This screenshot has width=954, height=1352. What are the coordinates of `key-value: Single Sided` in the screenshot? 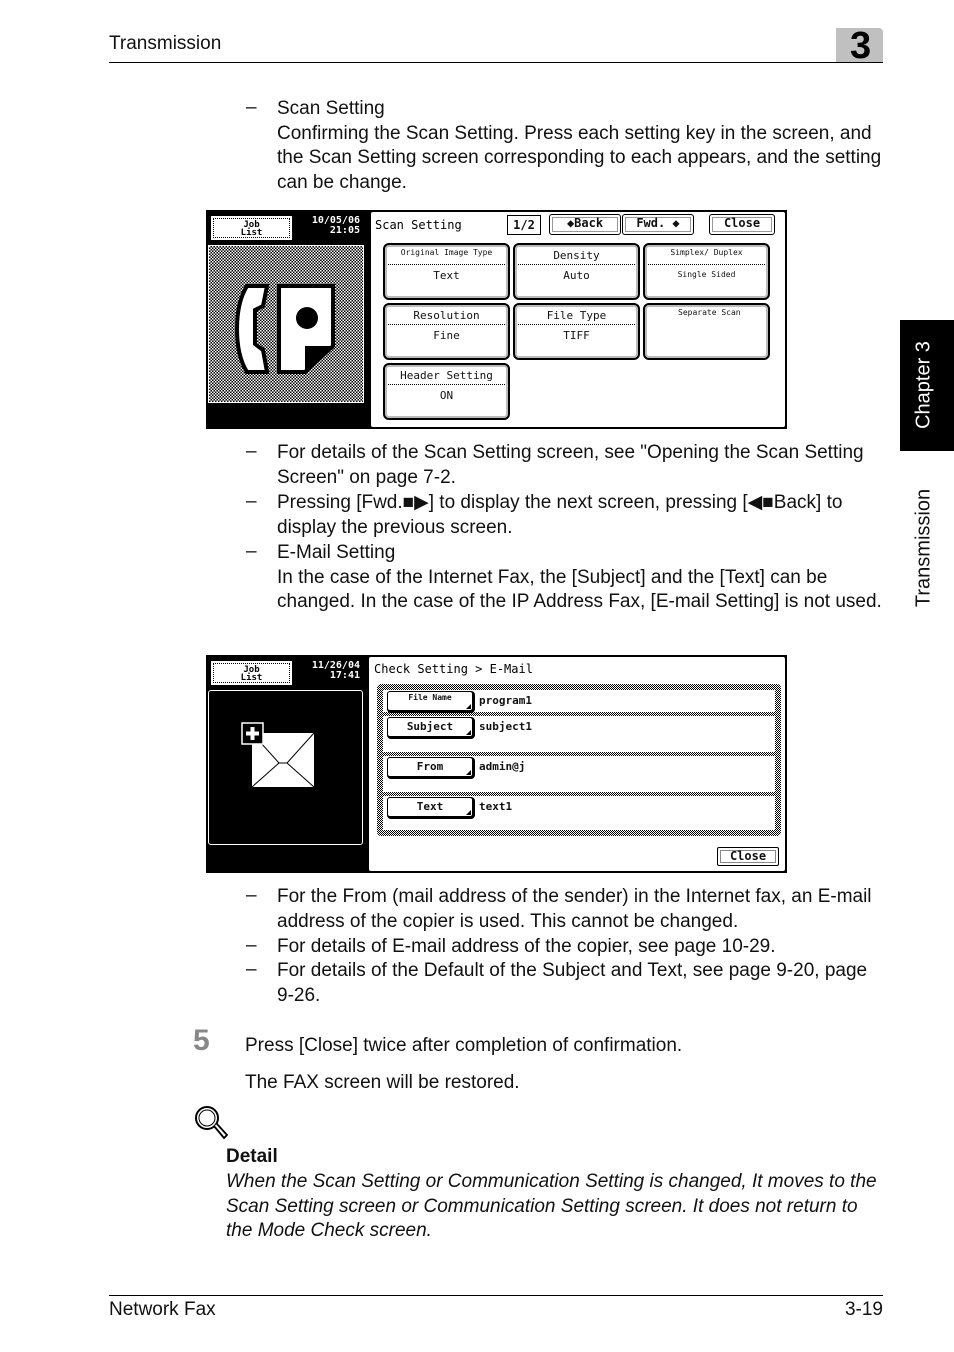 It's located at (706, 274).